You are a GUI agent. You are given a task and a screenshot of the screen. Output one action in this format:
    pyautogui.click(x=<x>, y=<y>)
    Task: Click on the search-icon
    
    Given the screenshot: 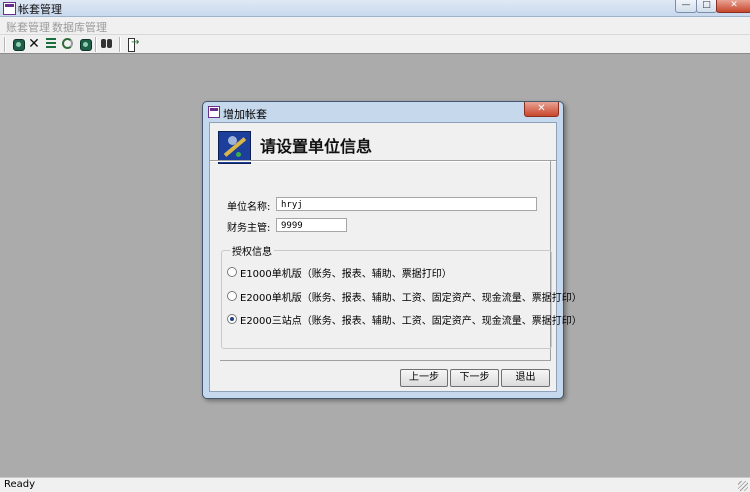 What is the action you would take?
    pyautogui.click(x=107, y=44)
    